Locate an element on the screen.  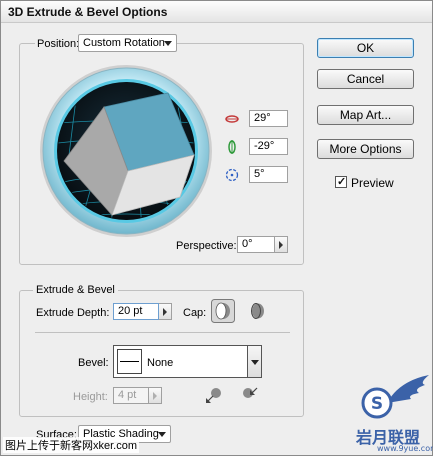
x-axis-rotation-icon is located at coordinates (232, 119).